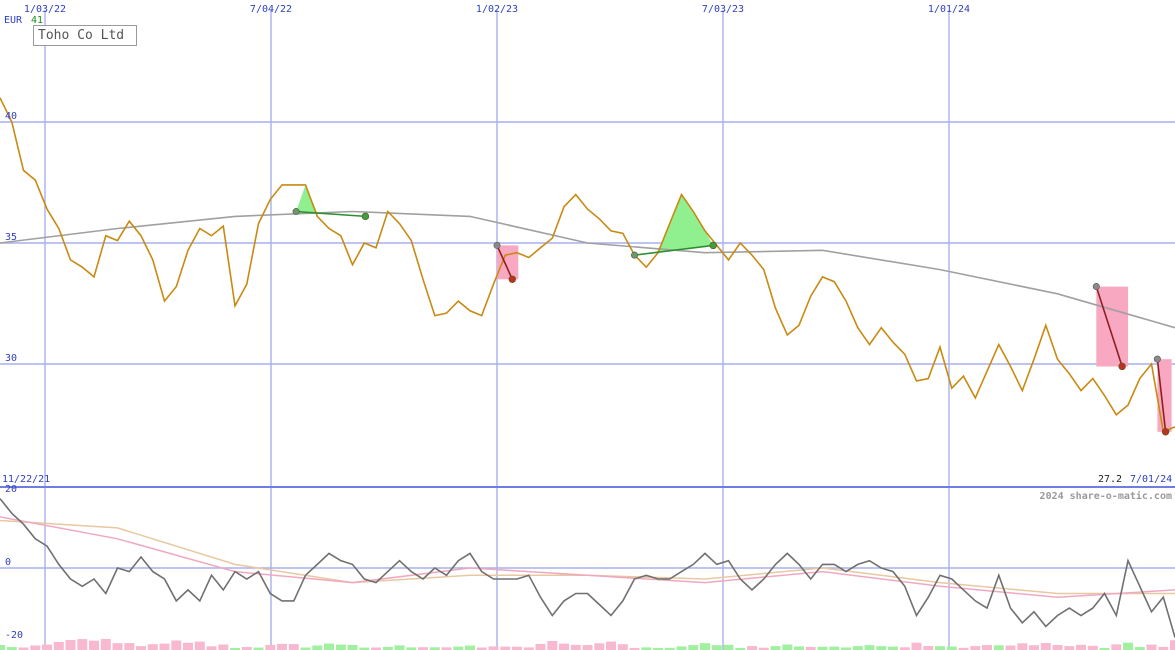 This screenshot has height=650, width=1175. Describe the element at coordinates (949, 9) in the screenshot. I see `x-tick-label: 1/01/24` at that location.